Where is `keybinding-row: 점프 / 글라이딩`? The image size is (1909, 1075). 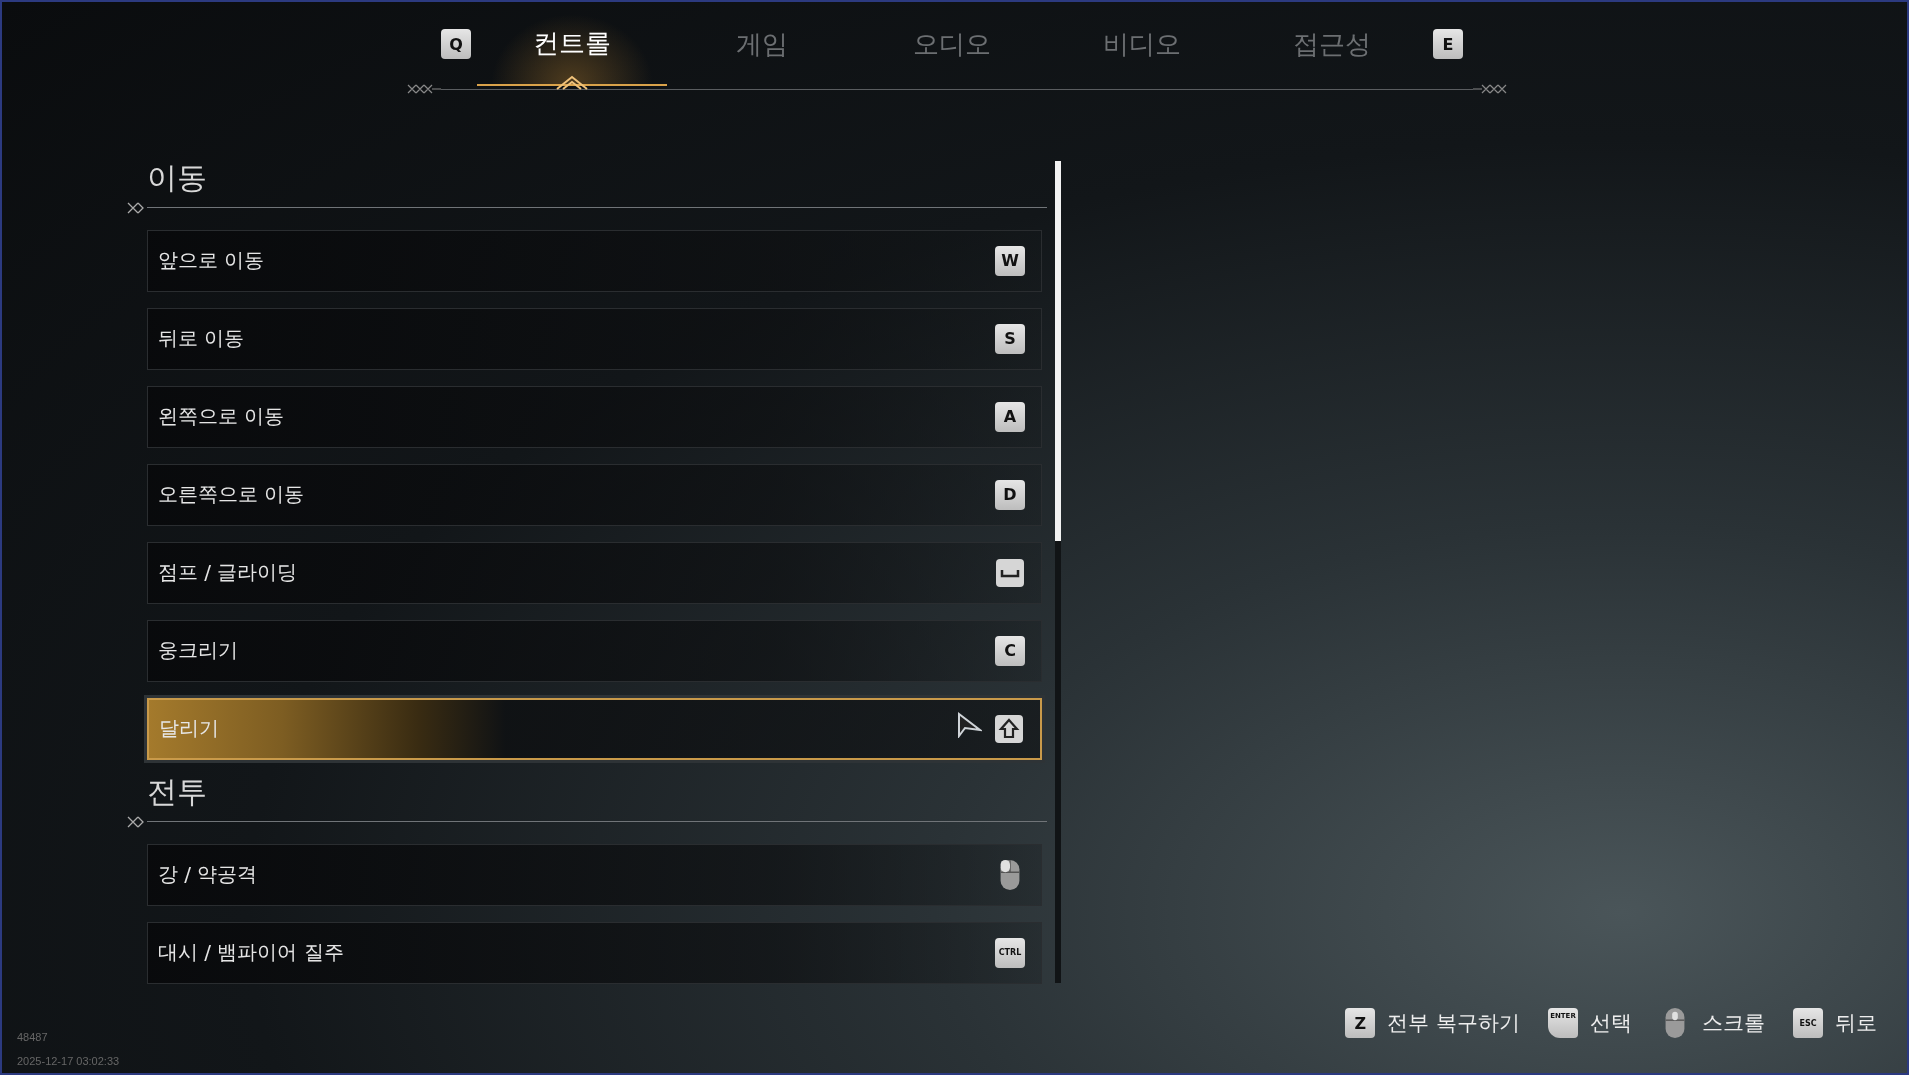
keybinding-row: 점프 / 글라이딩 is located at coordinates (594, 572).